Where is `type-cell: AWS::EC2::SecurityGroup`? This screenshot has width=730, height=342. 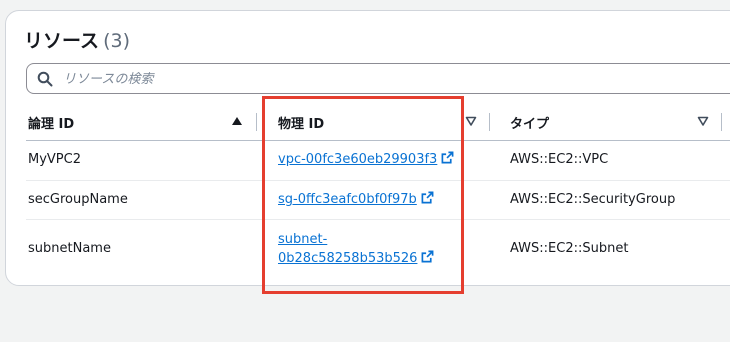
type-cell: AWS::EC2::SecurityGroup is located at coordinates (593, 199).